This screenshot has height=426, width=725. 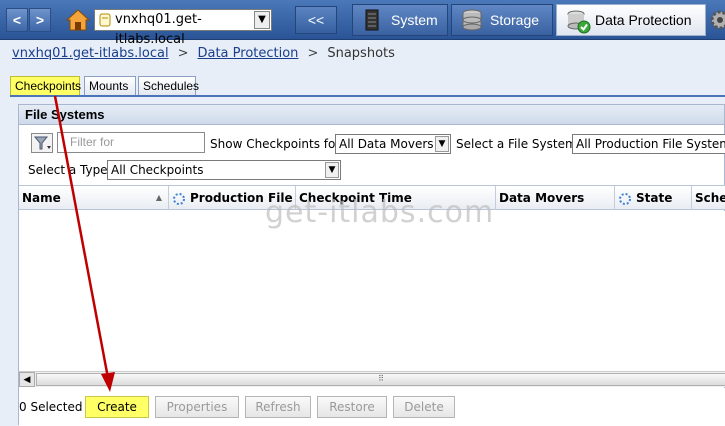 What do you see at coordinates (168, 86) in the screenshot?
I see `tab-schedules: Schedules` at bounding box center [168, 86].